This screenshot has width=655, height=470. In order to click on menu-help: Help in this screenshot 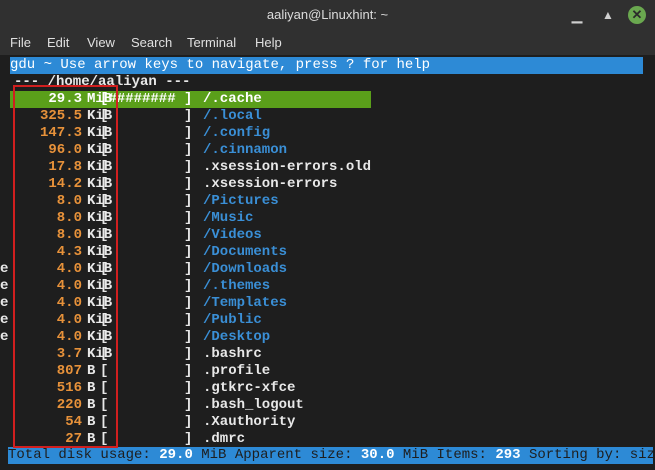, I will do `click(268, 42)`.